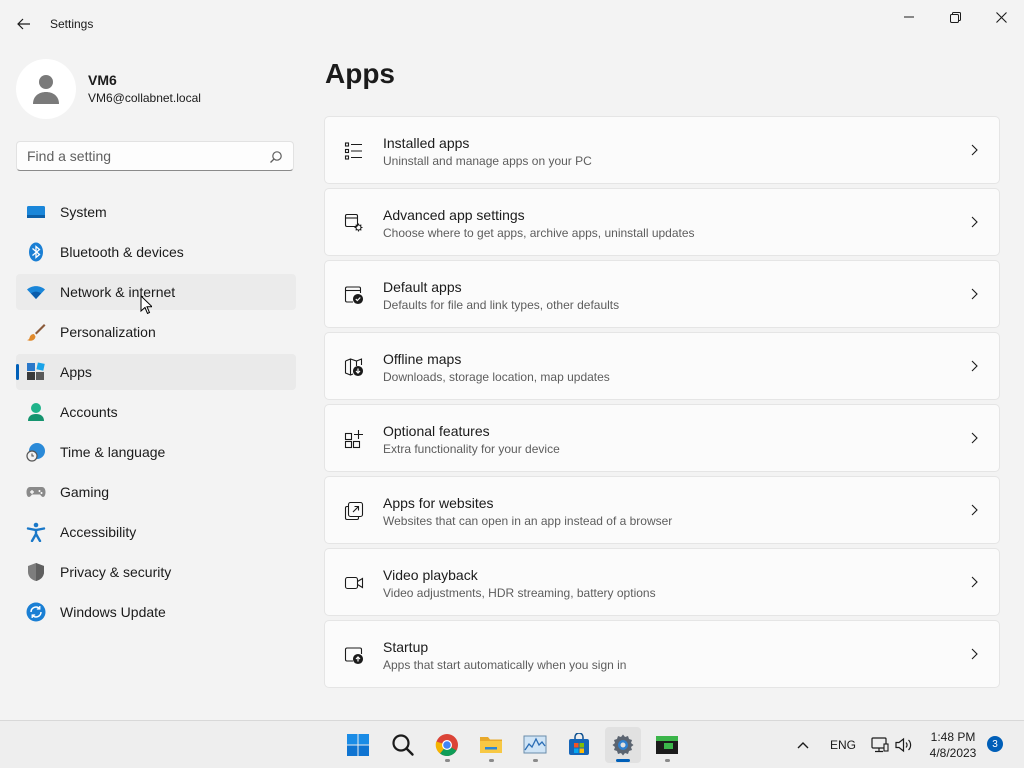 The width and height of the screenshot is (1024, 768). I want to click on clock-time: 1:48 PM, so click(953, 737).